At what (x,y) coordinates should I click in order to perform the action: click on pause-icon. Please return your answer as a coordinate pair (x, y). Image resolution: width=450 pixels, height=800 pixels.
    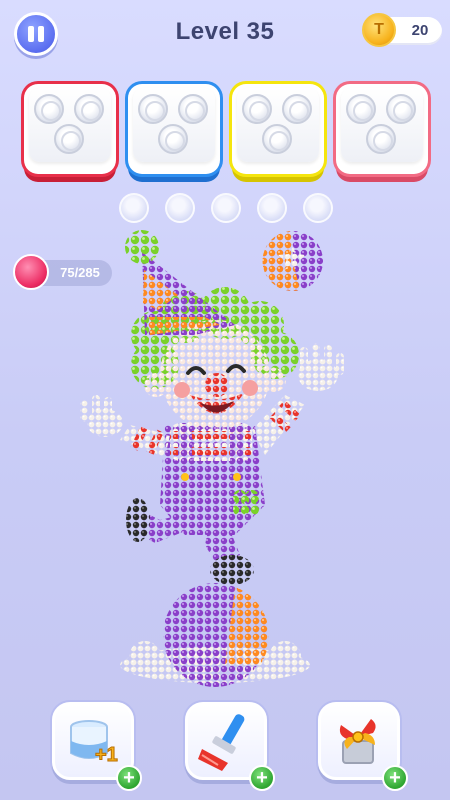
    Looking at the image, I should click on (31, 34).